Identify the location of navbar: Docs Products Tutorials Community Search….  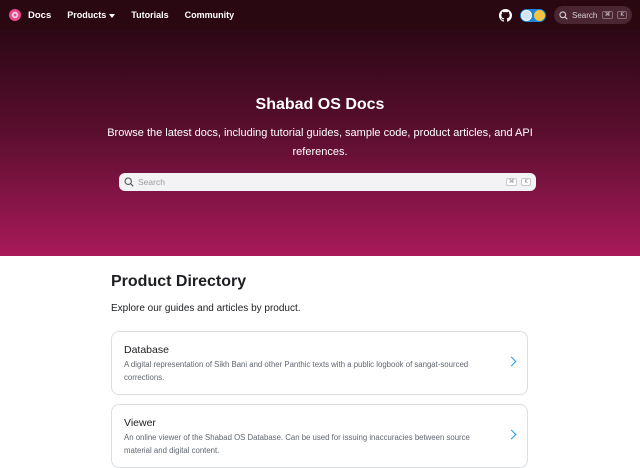
(320, 15).